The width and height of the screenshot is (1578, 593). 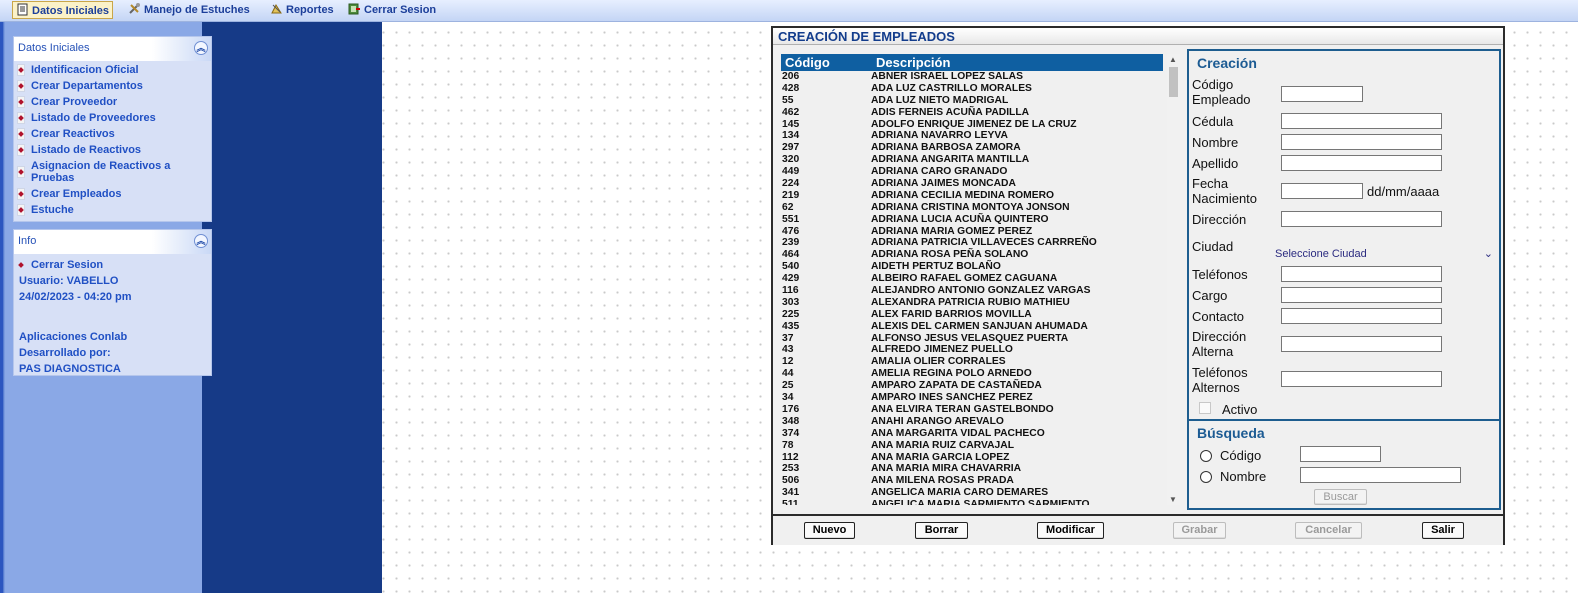 What do you see at coordinates (1384, 254) in the screenshot?
I see `ciudad-select: Seleccione Ciudad ⌄` at bounding box center [1384, 254].